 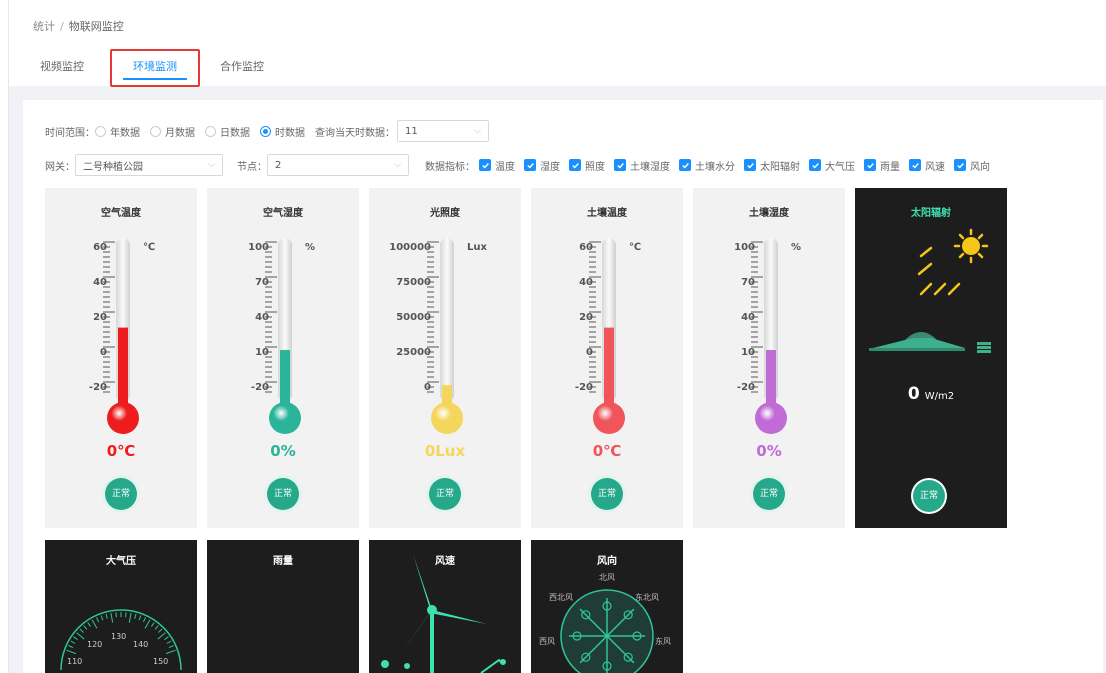 What do you see at coordinates (44, 26) in the screenshot?
I see `breadcrumb-root: 统计` at bounding box center [44, 26].